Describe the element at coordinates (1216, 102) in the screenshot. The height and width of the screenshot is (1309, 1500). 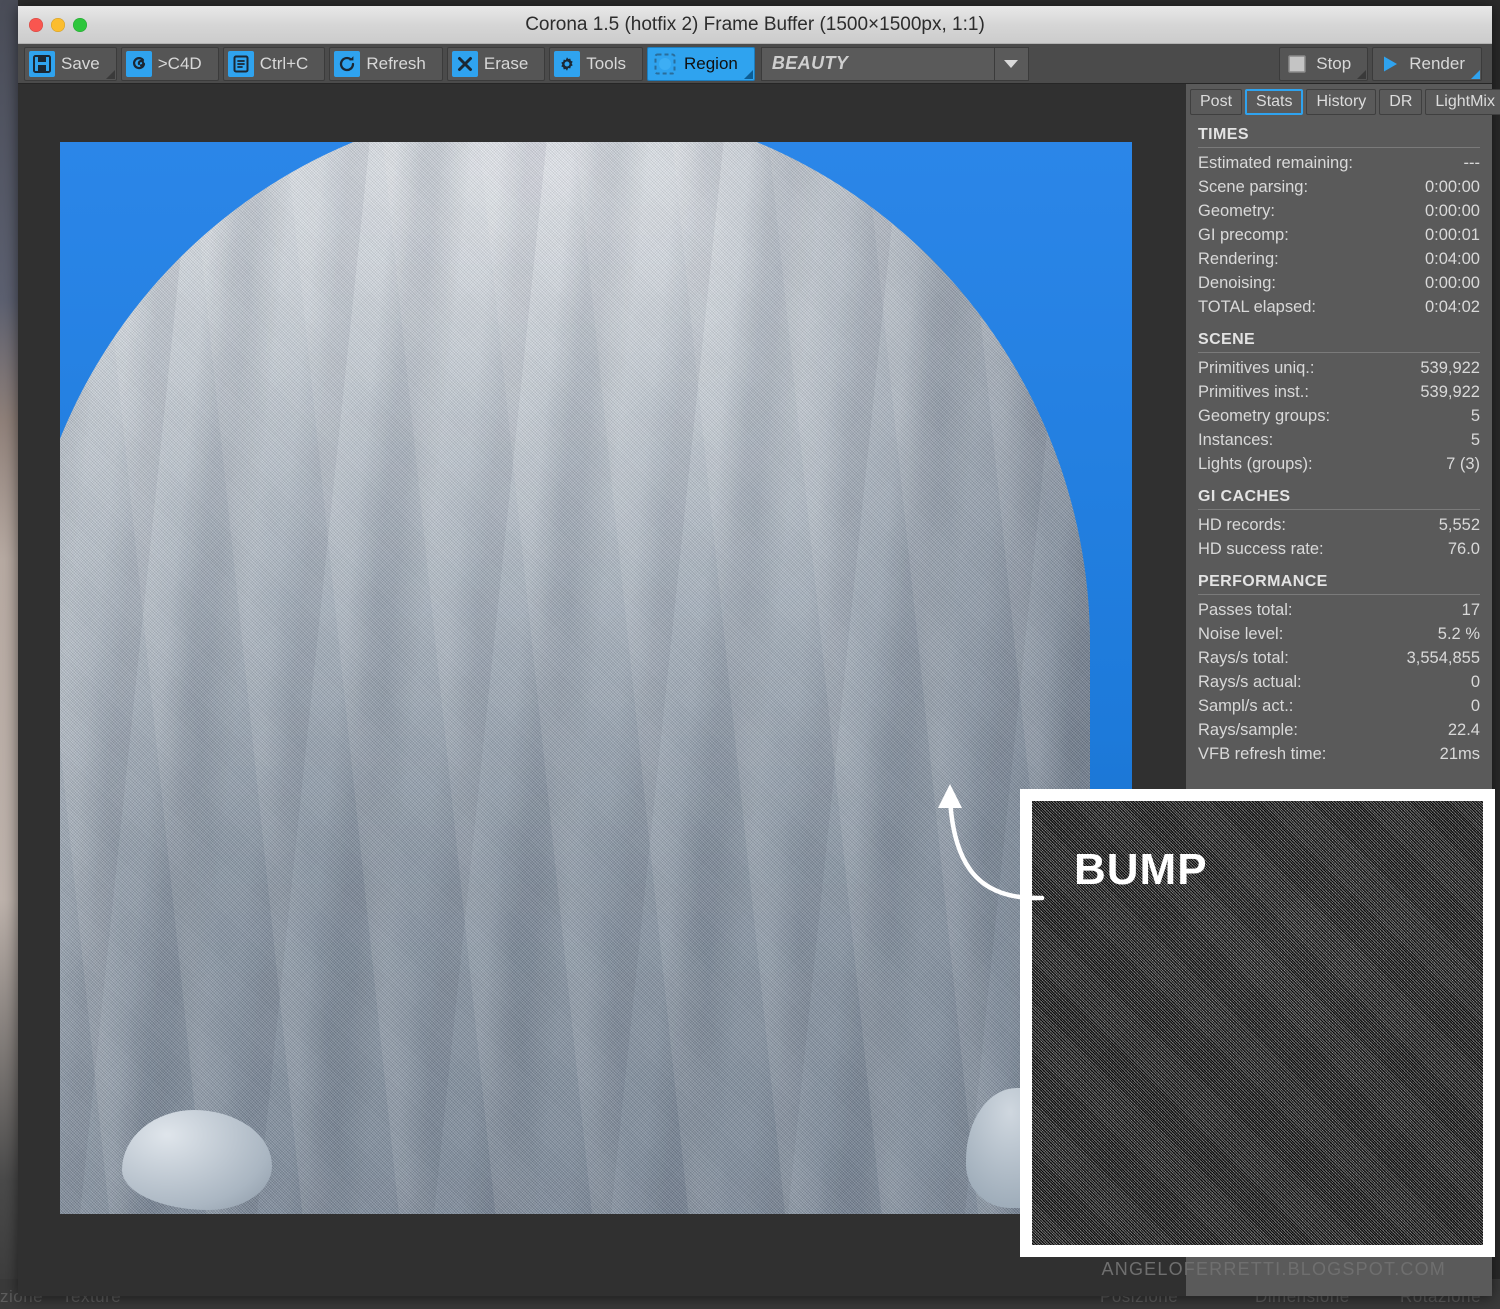
I see `tab-post: Post` at that location.